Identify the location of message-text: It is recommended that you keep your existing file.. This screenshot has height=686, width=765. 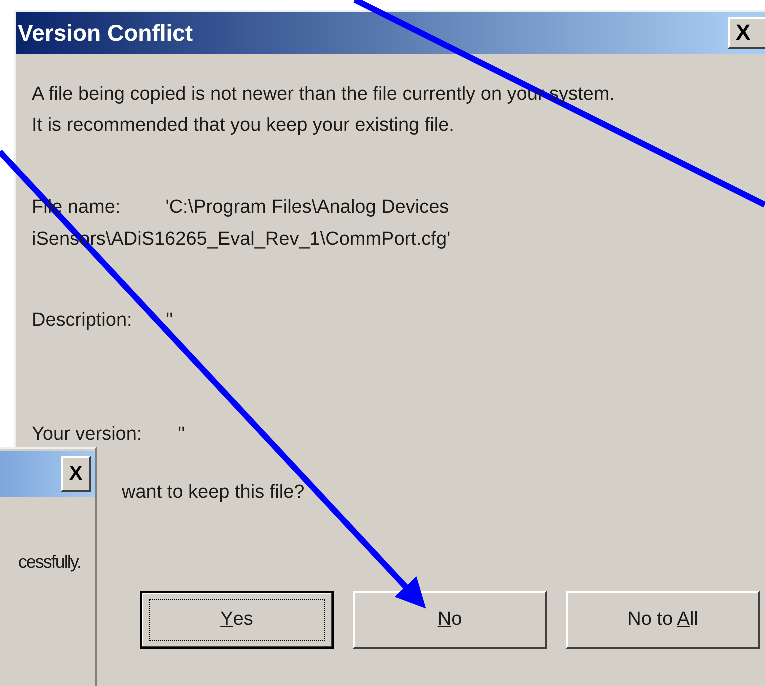
(244, 126).